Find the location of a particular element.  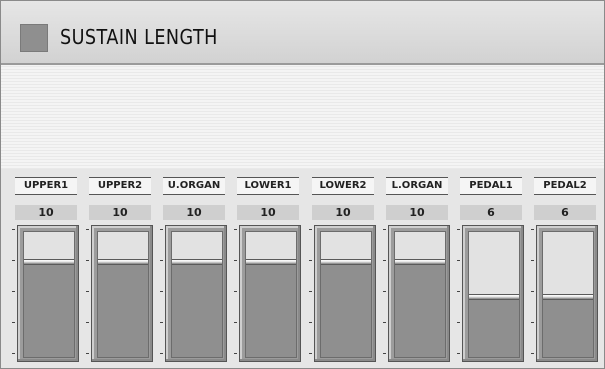

page-title: SUSTAIN LENGTH is located at coordinates (139, 37).